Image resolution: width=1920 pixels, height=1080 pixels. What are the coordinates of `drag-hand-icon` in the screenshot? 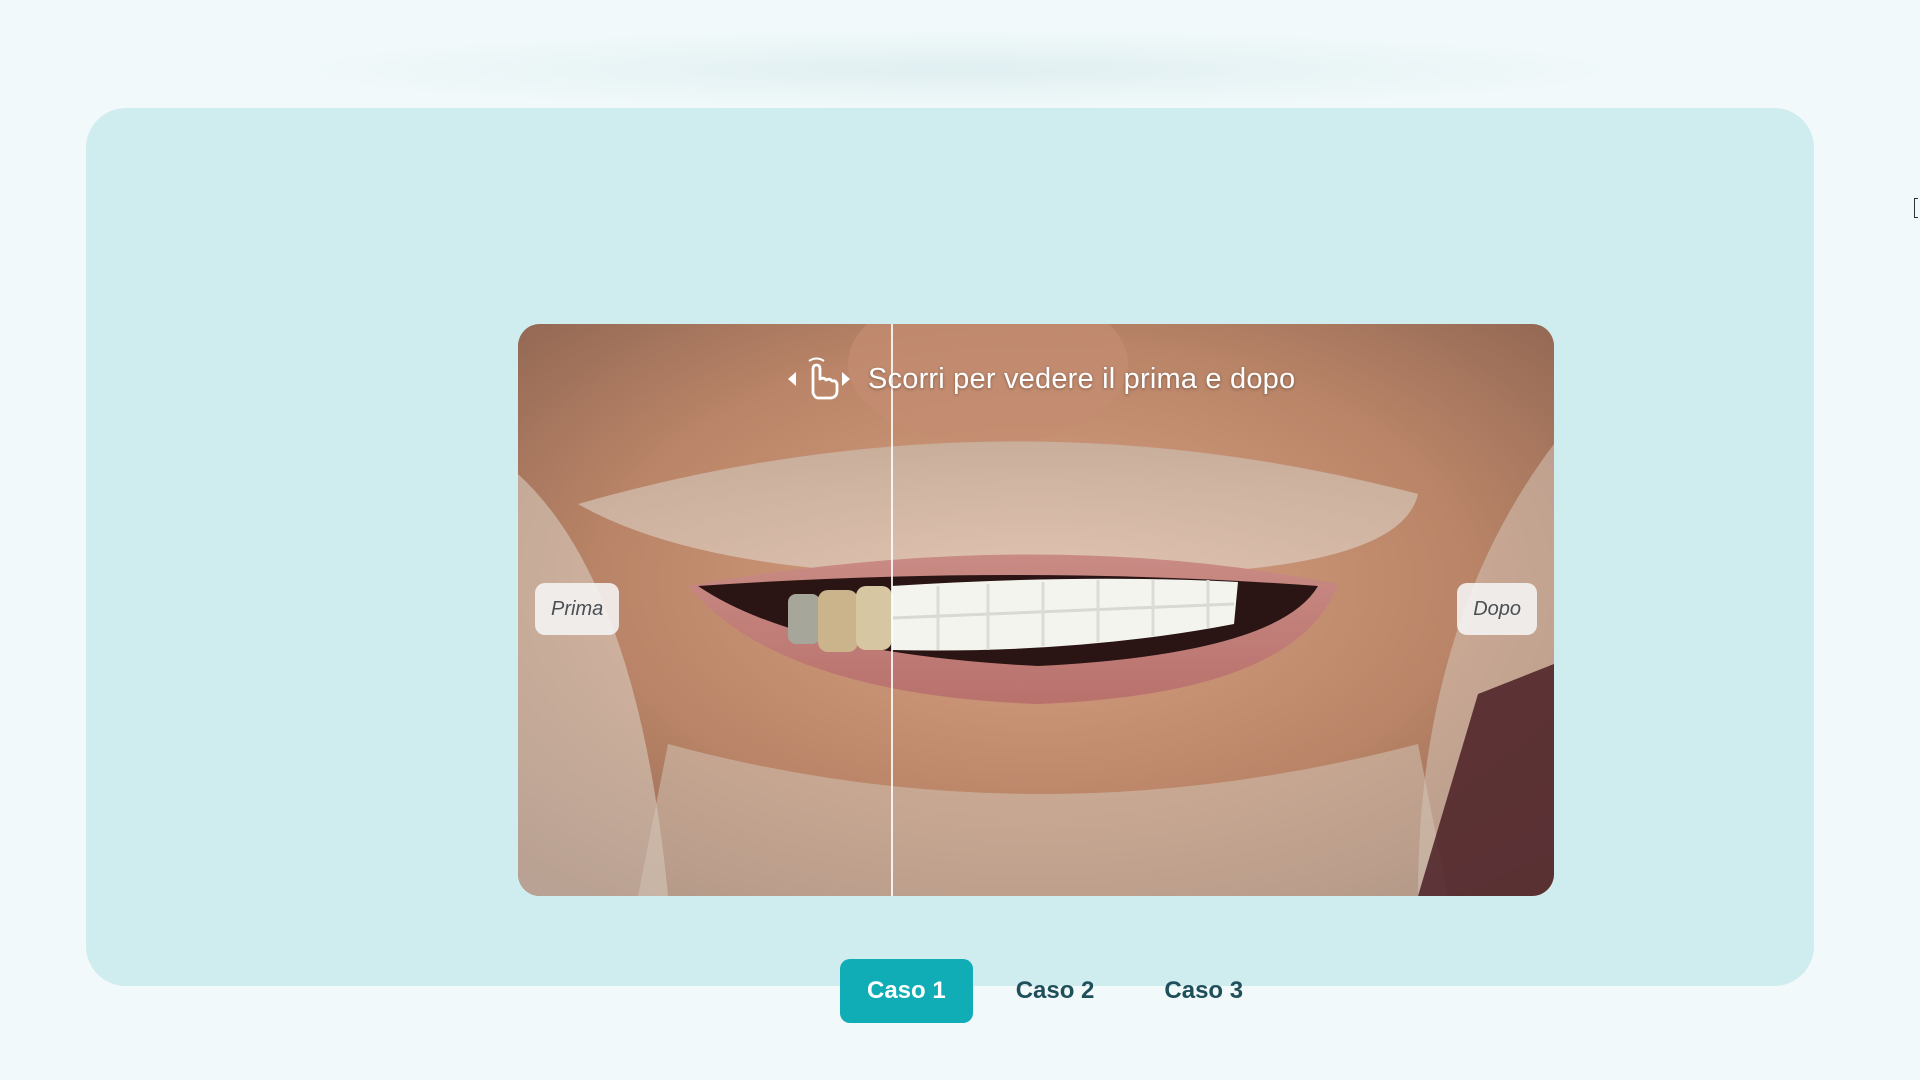 It's located at (819, 379).